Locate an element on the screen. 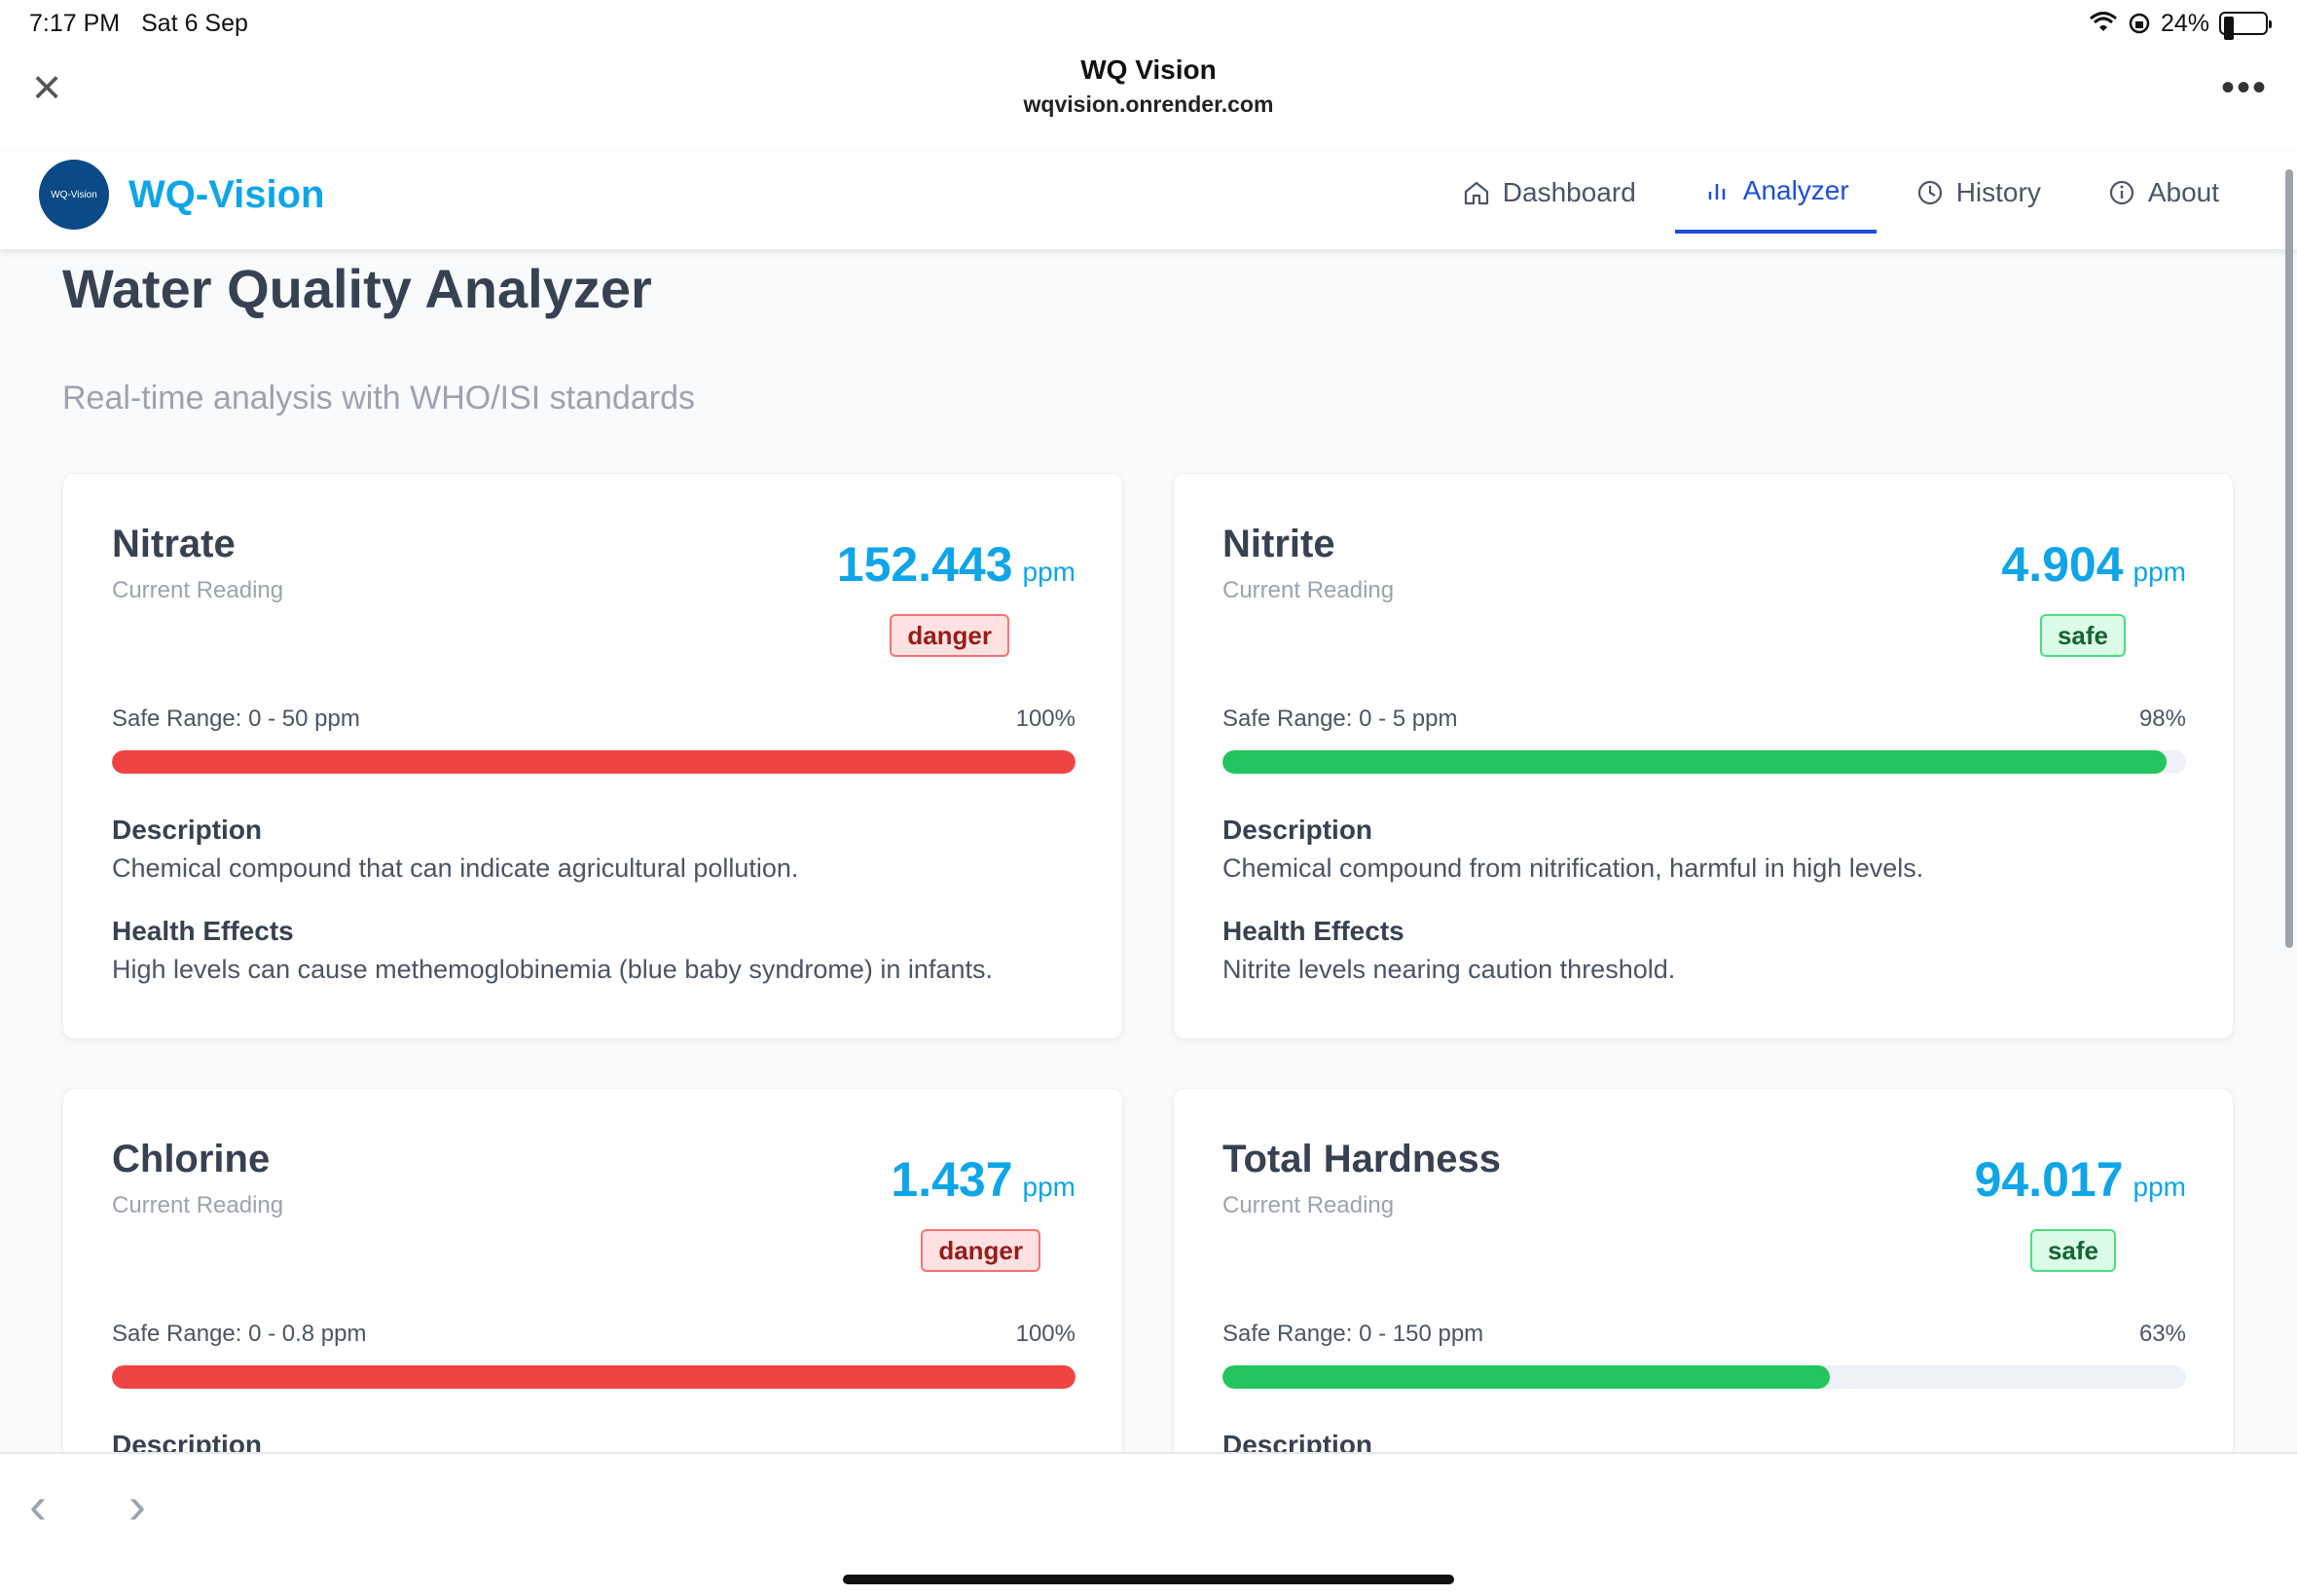  logo: WQ-Vision is located at coordinates (74, 195).